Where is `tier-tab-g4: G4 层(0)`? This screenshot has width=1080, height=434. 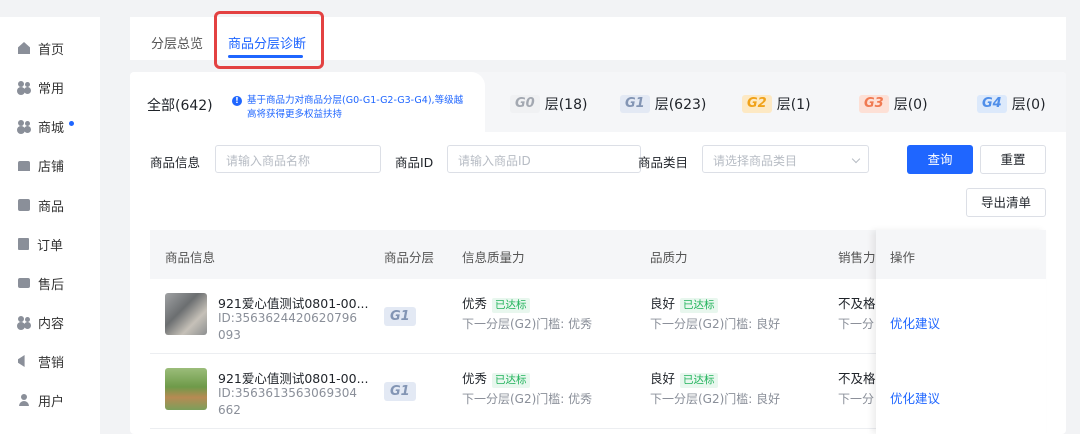 tier-tab-g4: G4 层(0) is located at coordinates (1011, 104).